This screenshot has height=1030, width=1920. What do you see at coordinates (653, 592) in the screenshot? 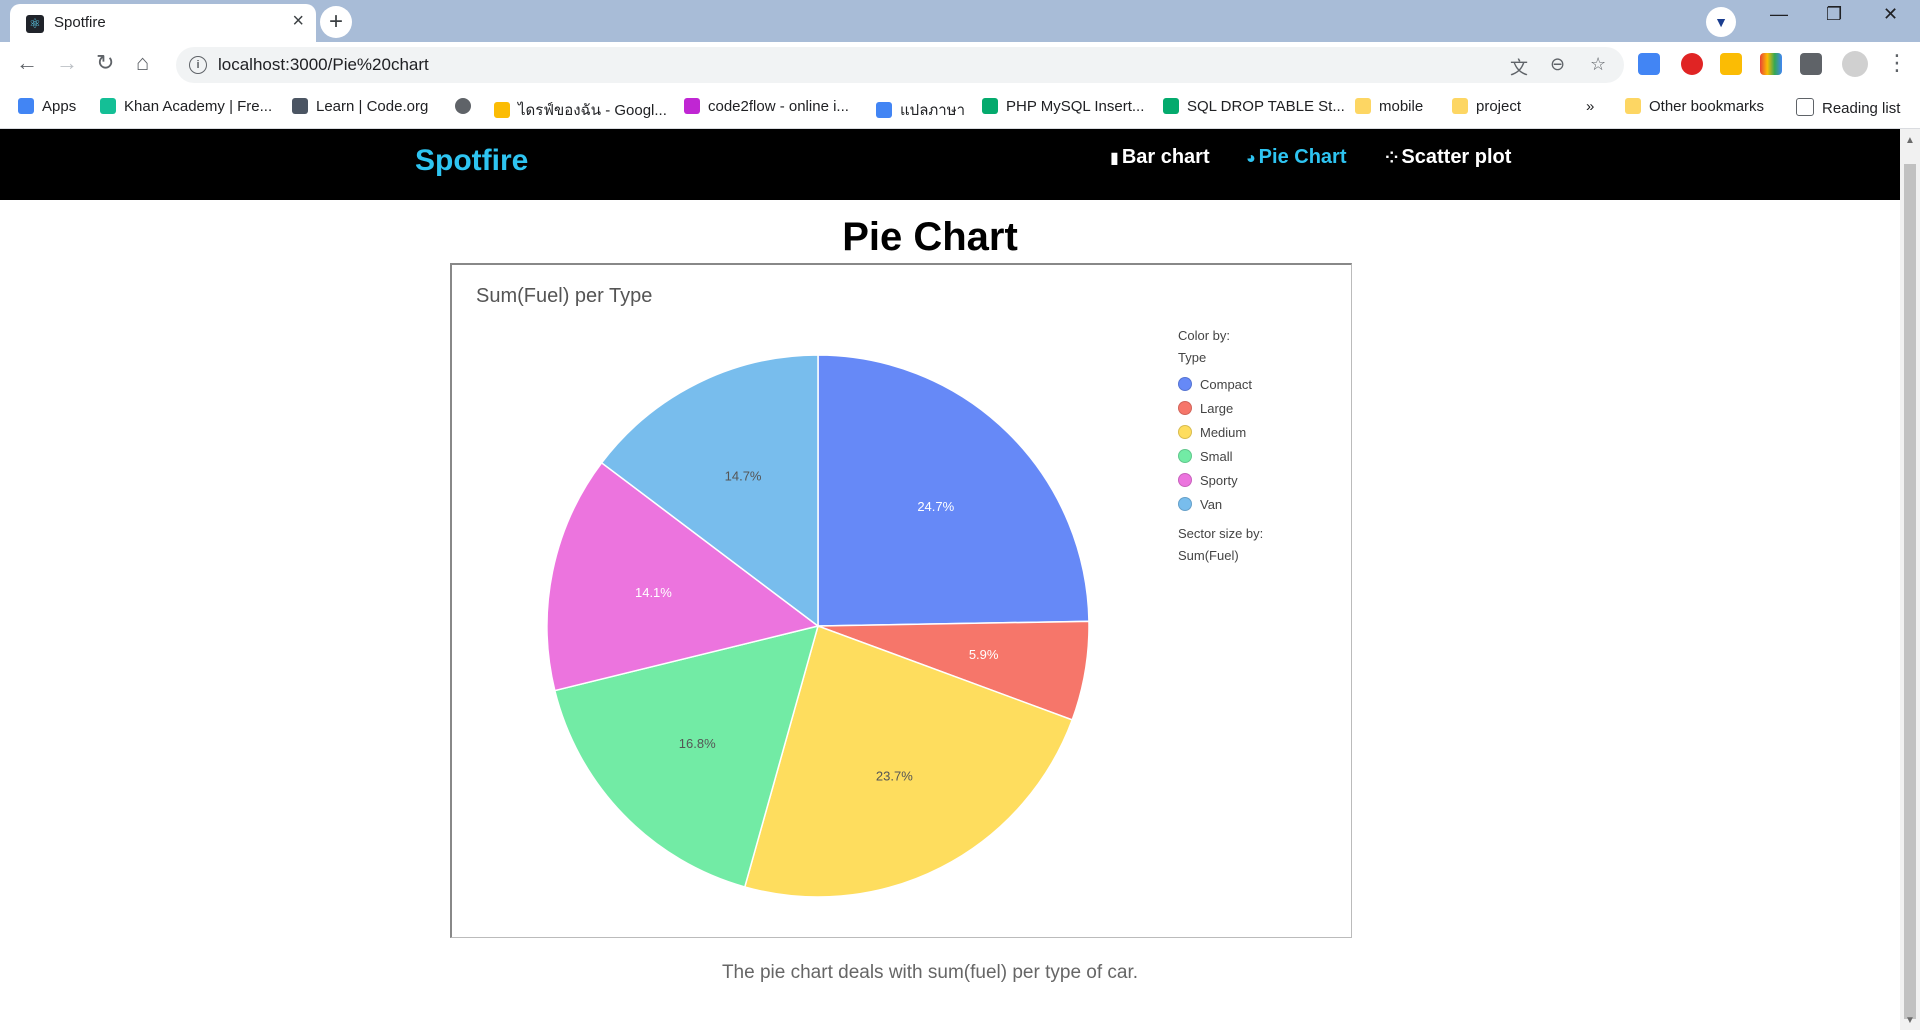
I see `pie-slice-label: 14.1%` at bounding box center [653, 592].